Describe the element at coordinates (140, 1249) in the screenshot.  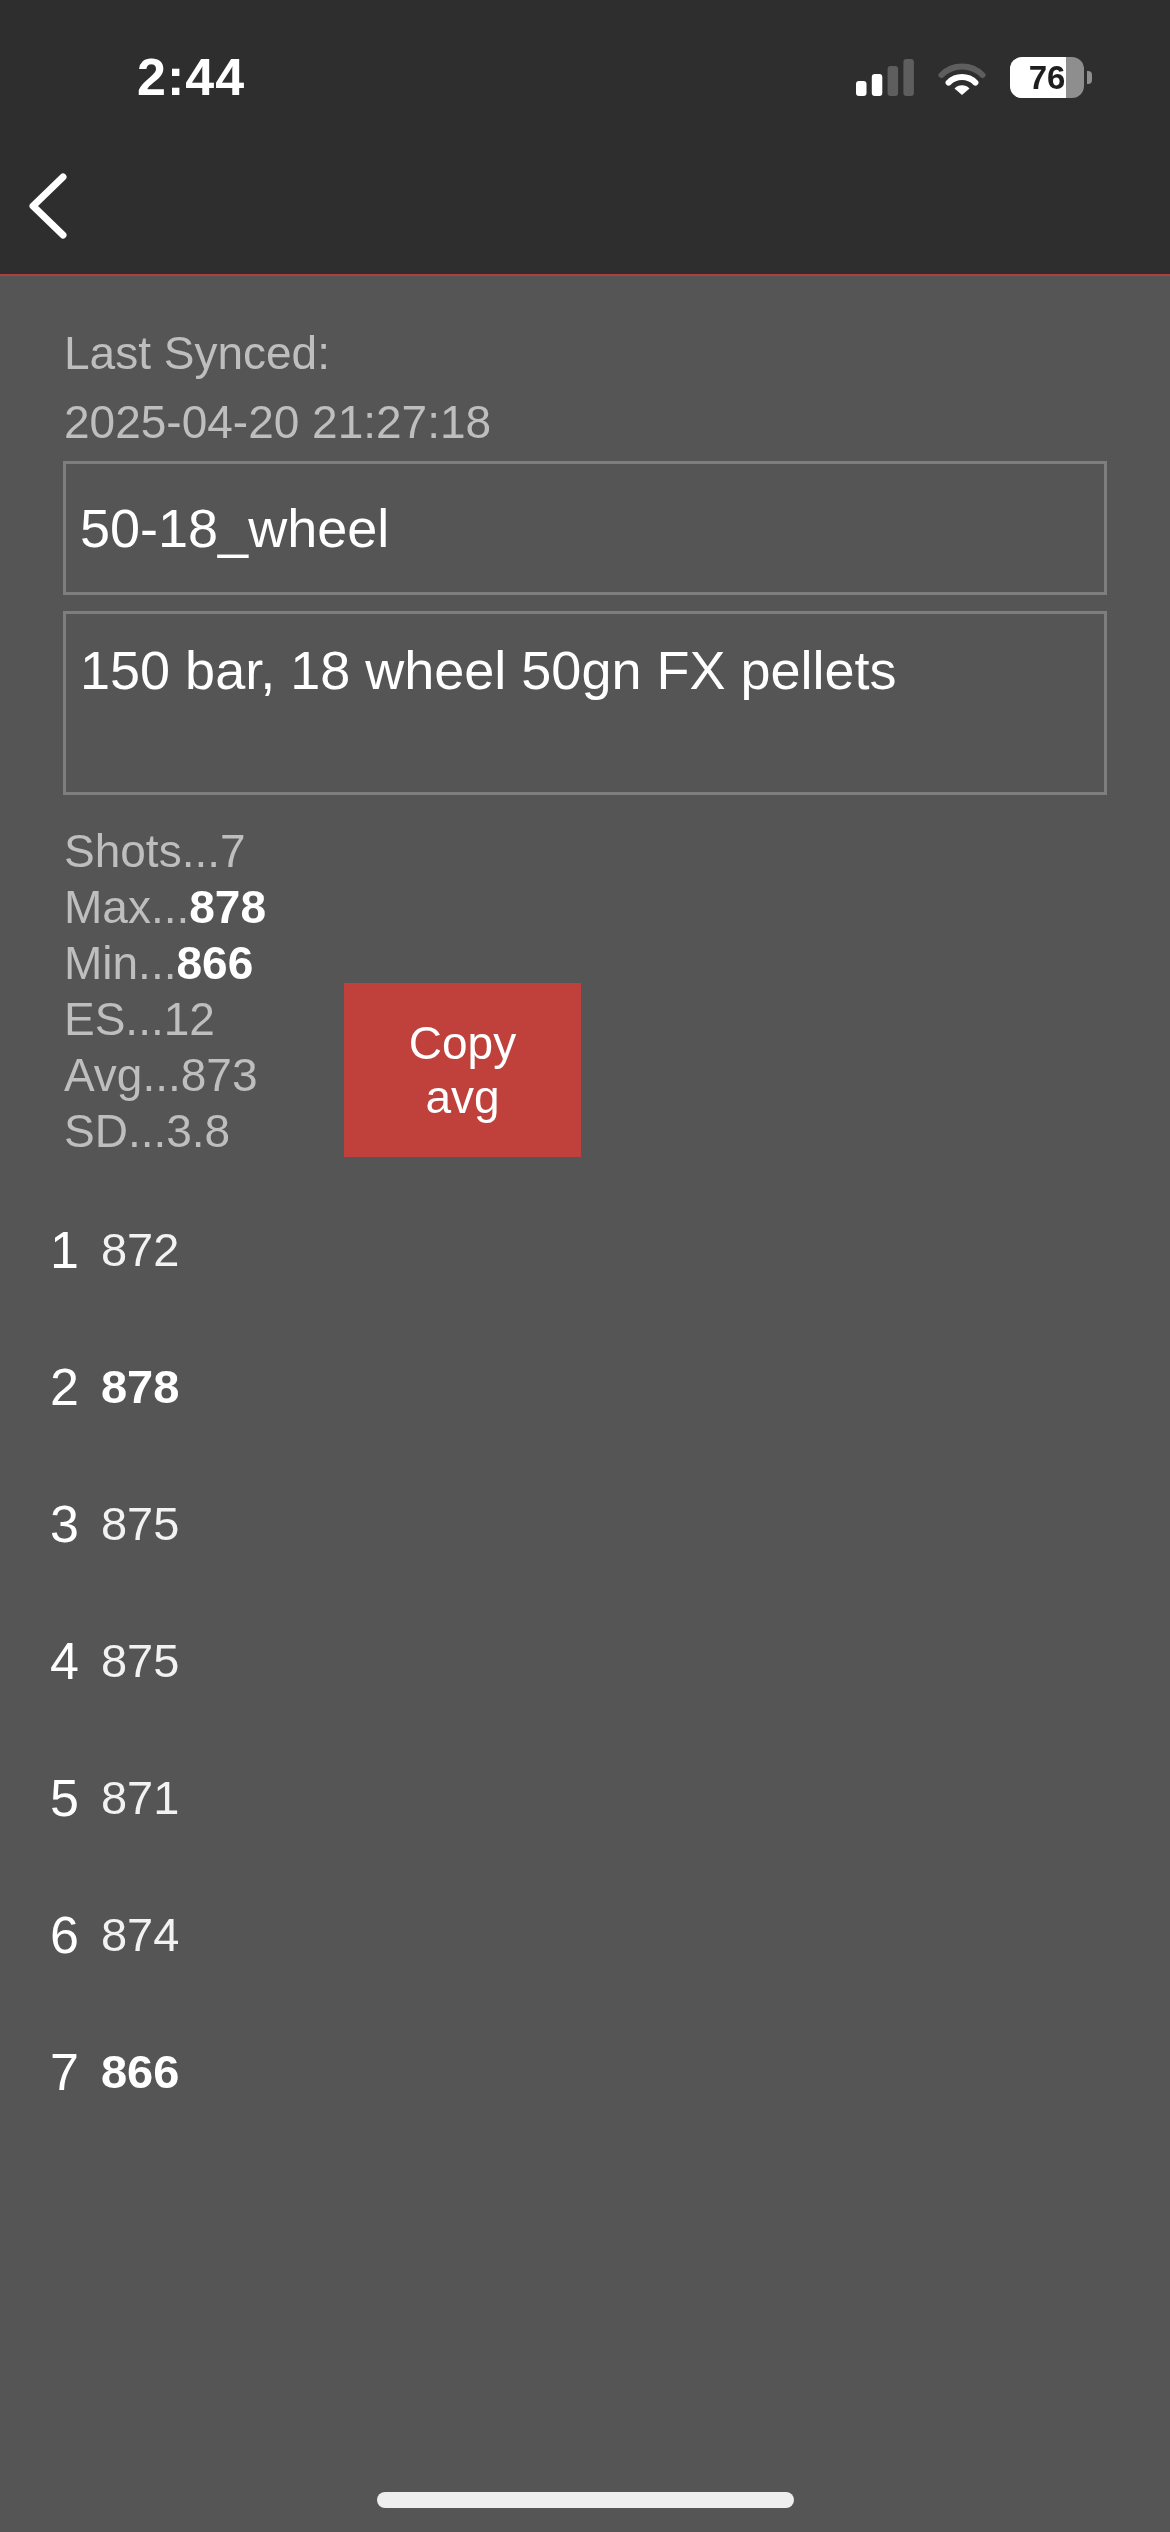
I see `shot-value: 872` at that location.